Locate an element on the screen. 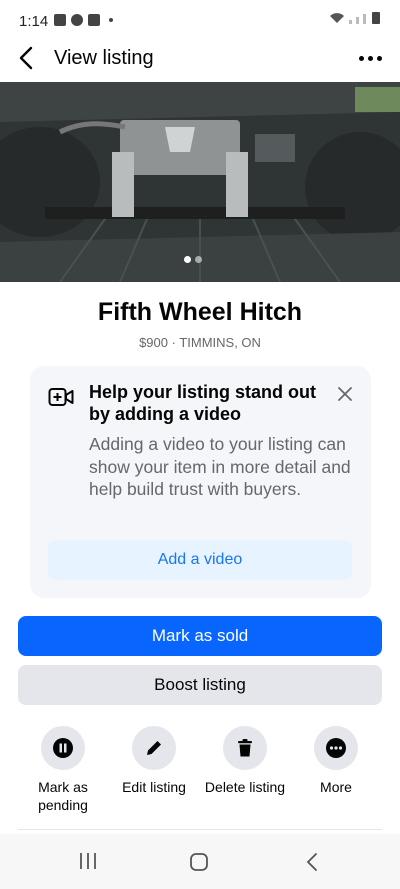 Image resolution: width=400 pixels, height=889 pixels. action-label: More is located at coordinates (336, 787).